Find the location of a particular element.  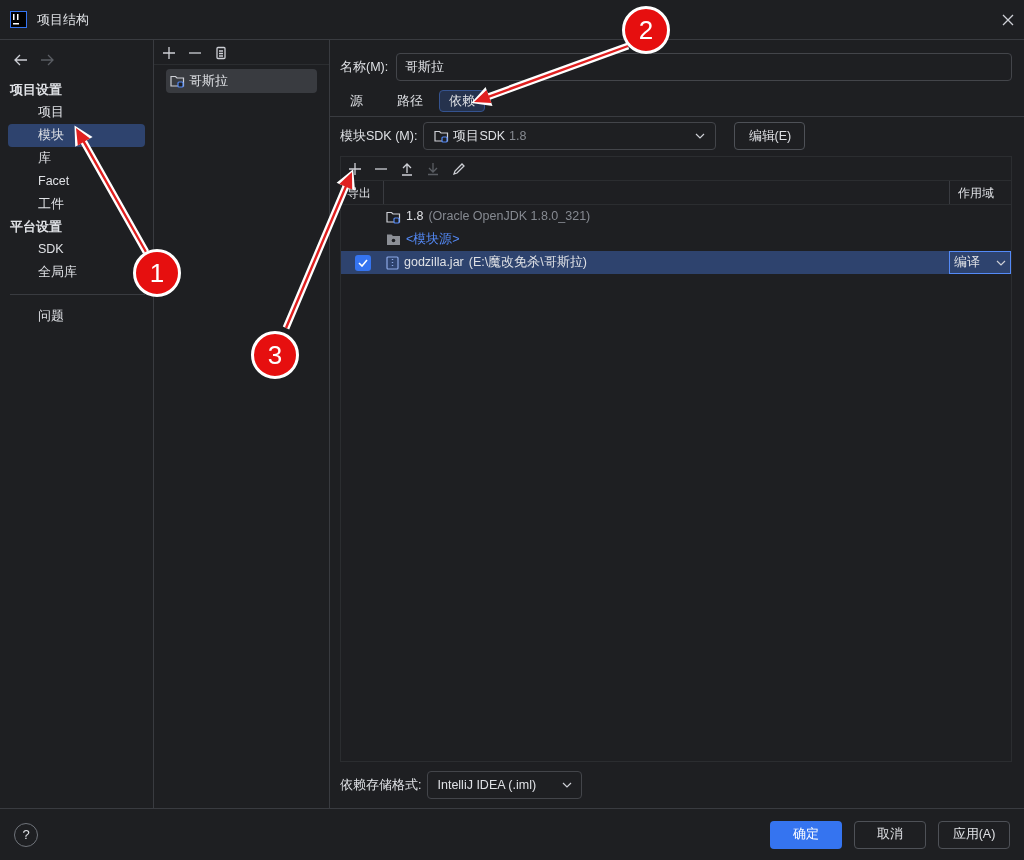

dropdown-value: IntelliJ IDEA (.iml) is located at coordinates (487, 785).